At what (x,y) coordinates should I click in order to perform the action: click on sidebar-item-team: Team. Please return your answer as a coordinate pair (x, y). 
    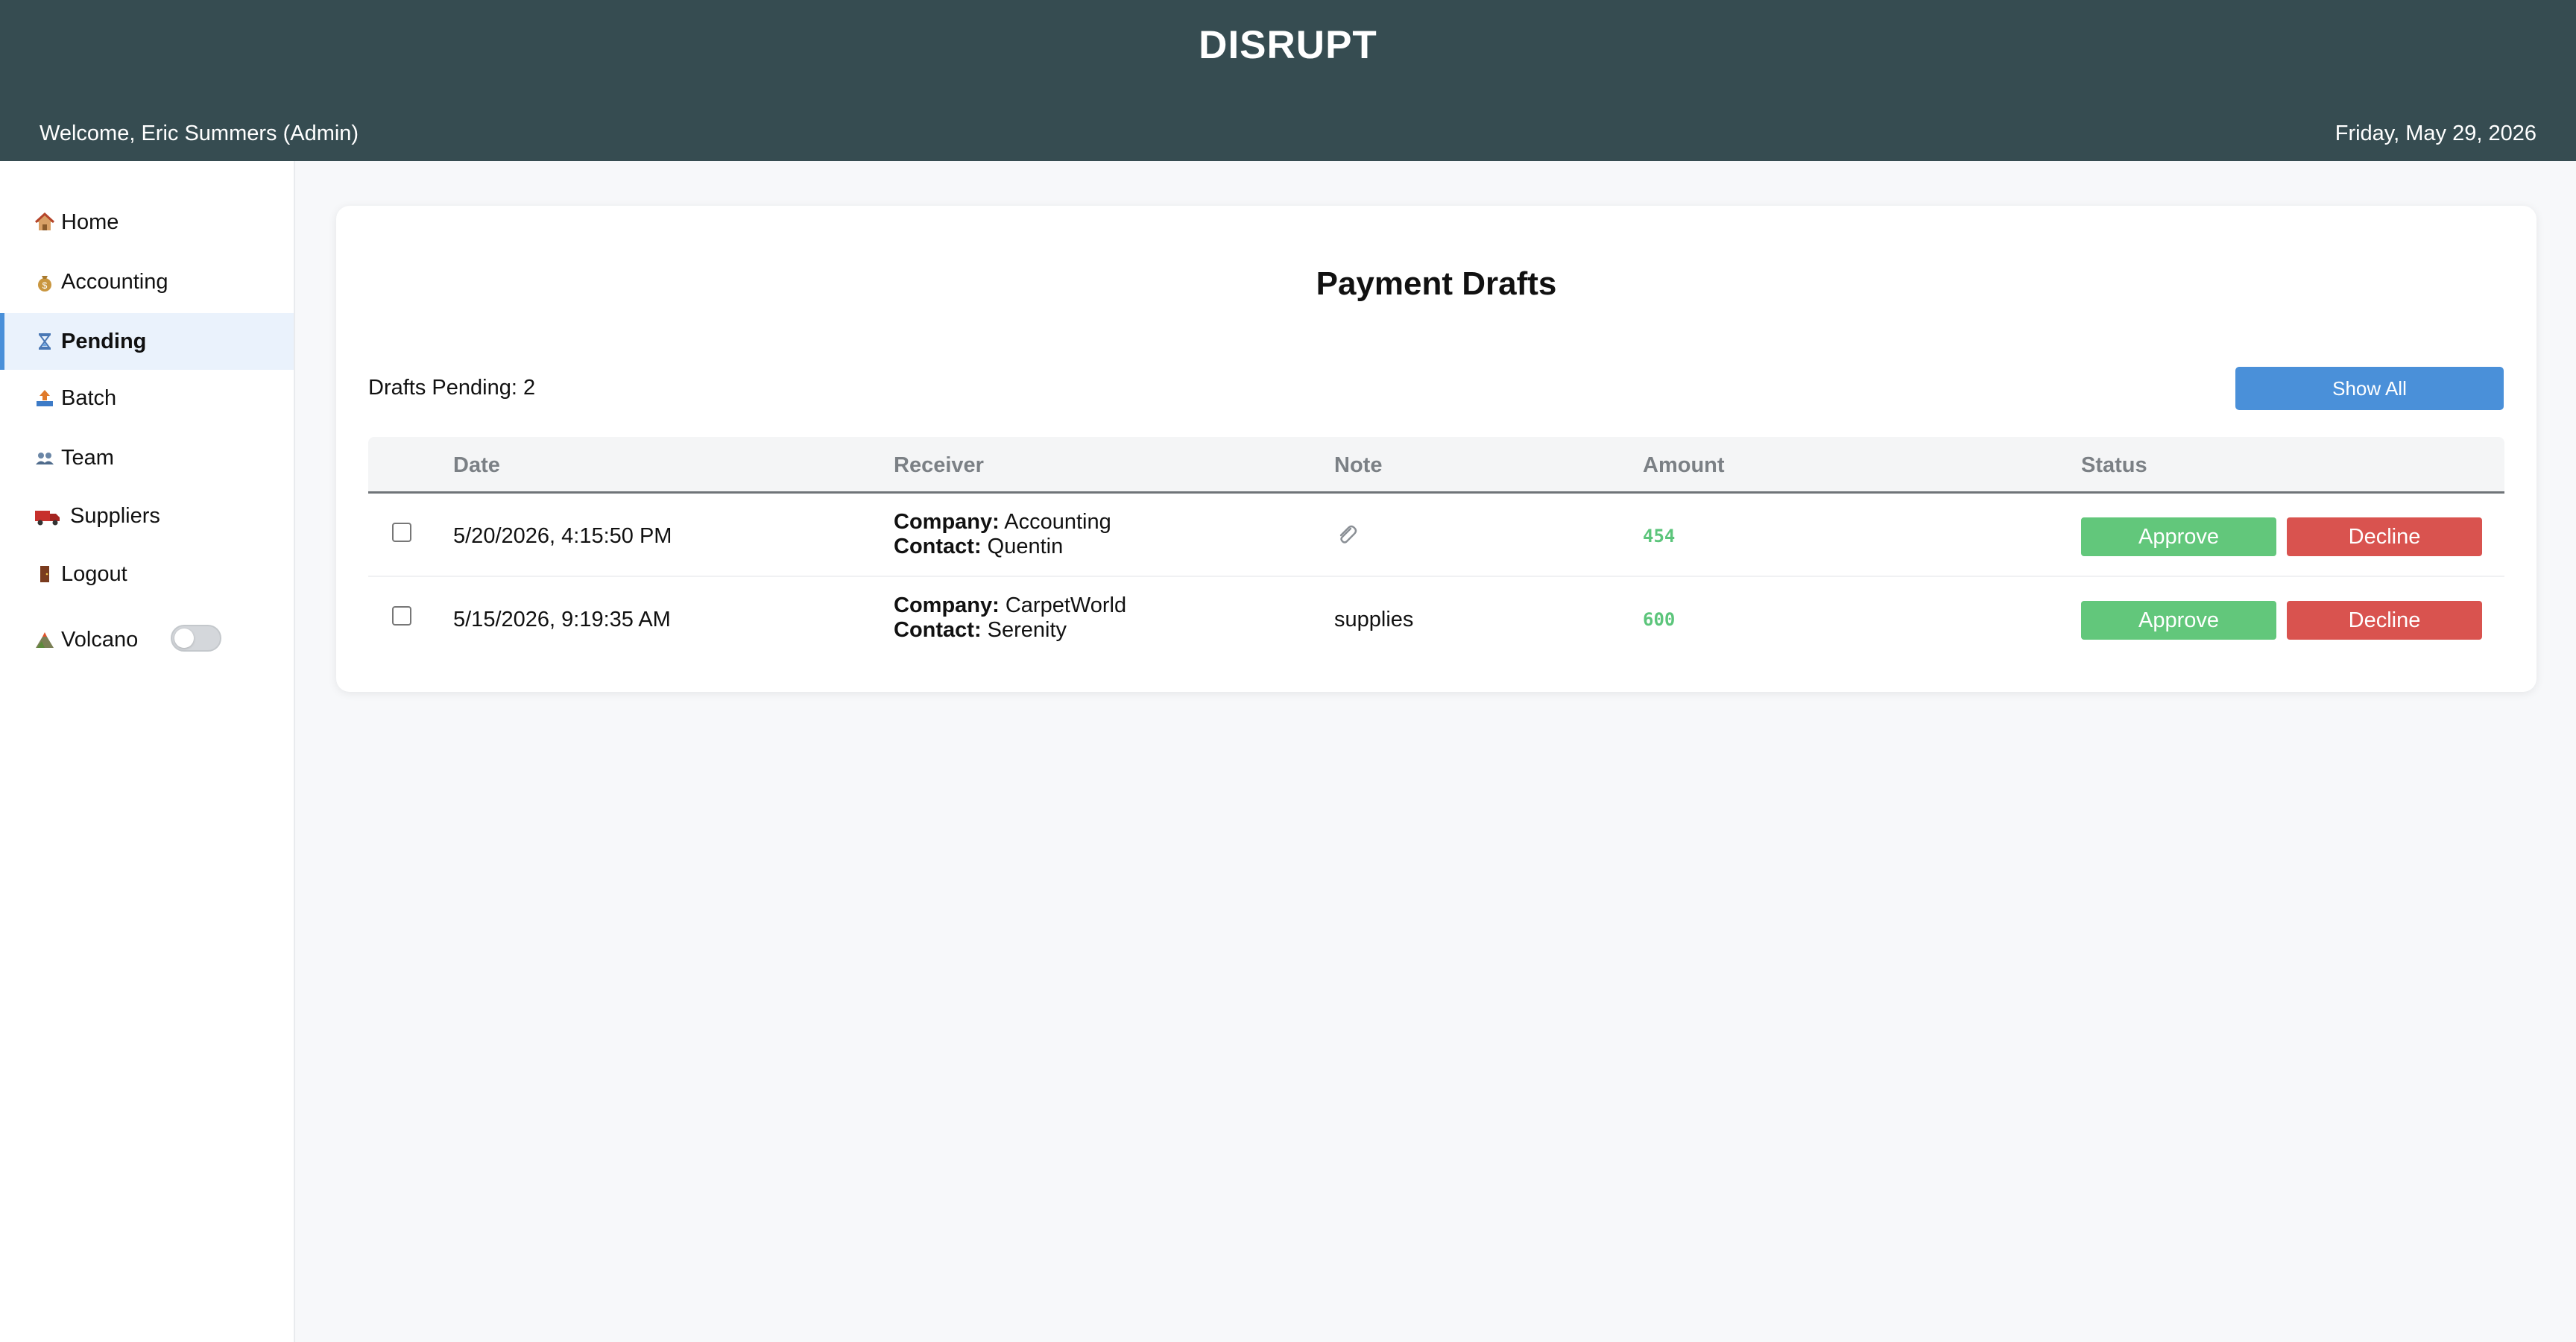
    Looking at the image, I should click on (147, 457).